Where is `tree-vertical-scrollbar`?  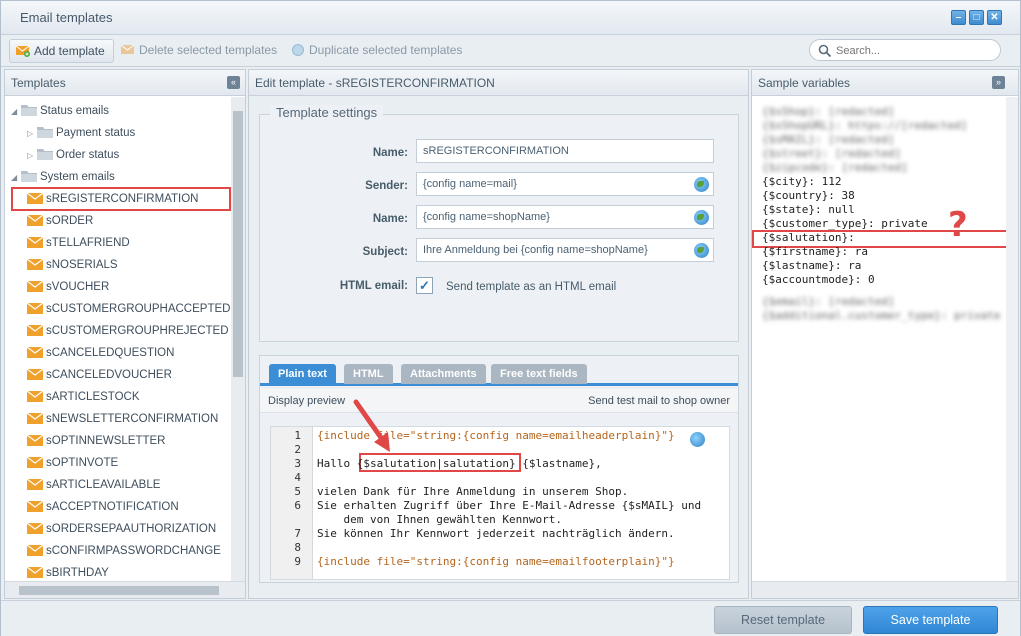 tree-vertical-scrollbar is located at coordinates (238, 339).